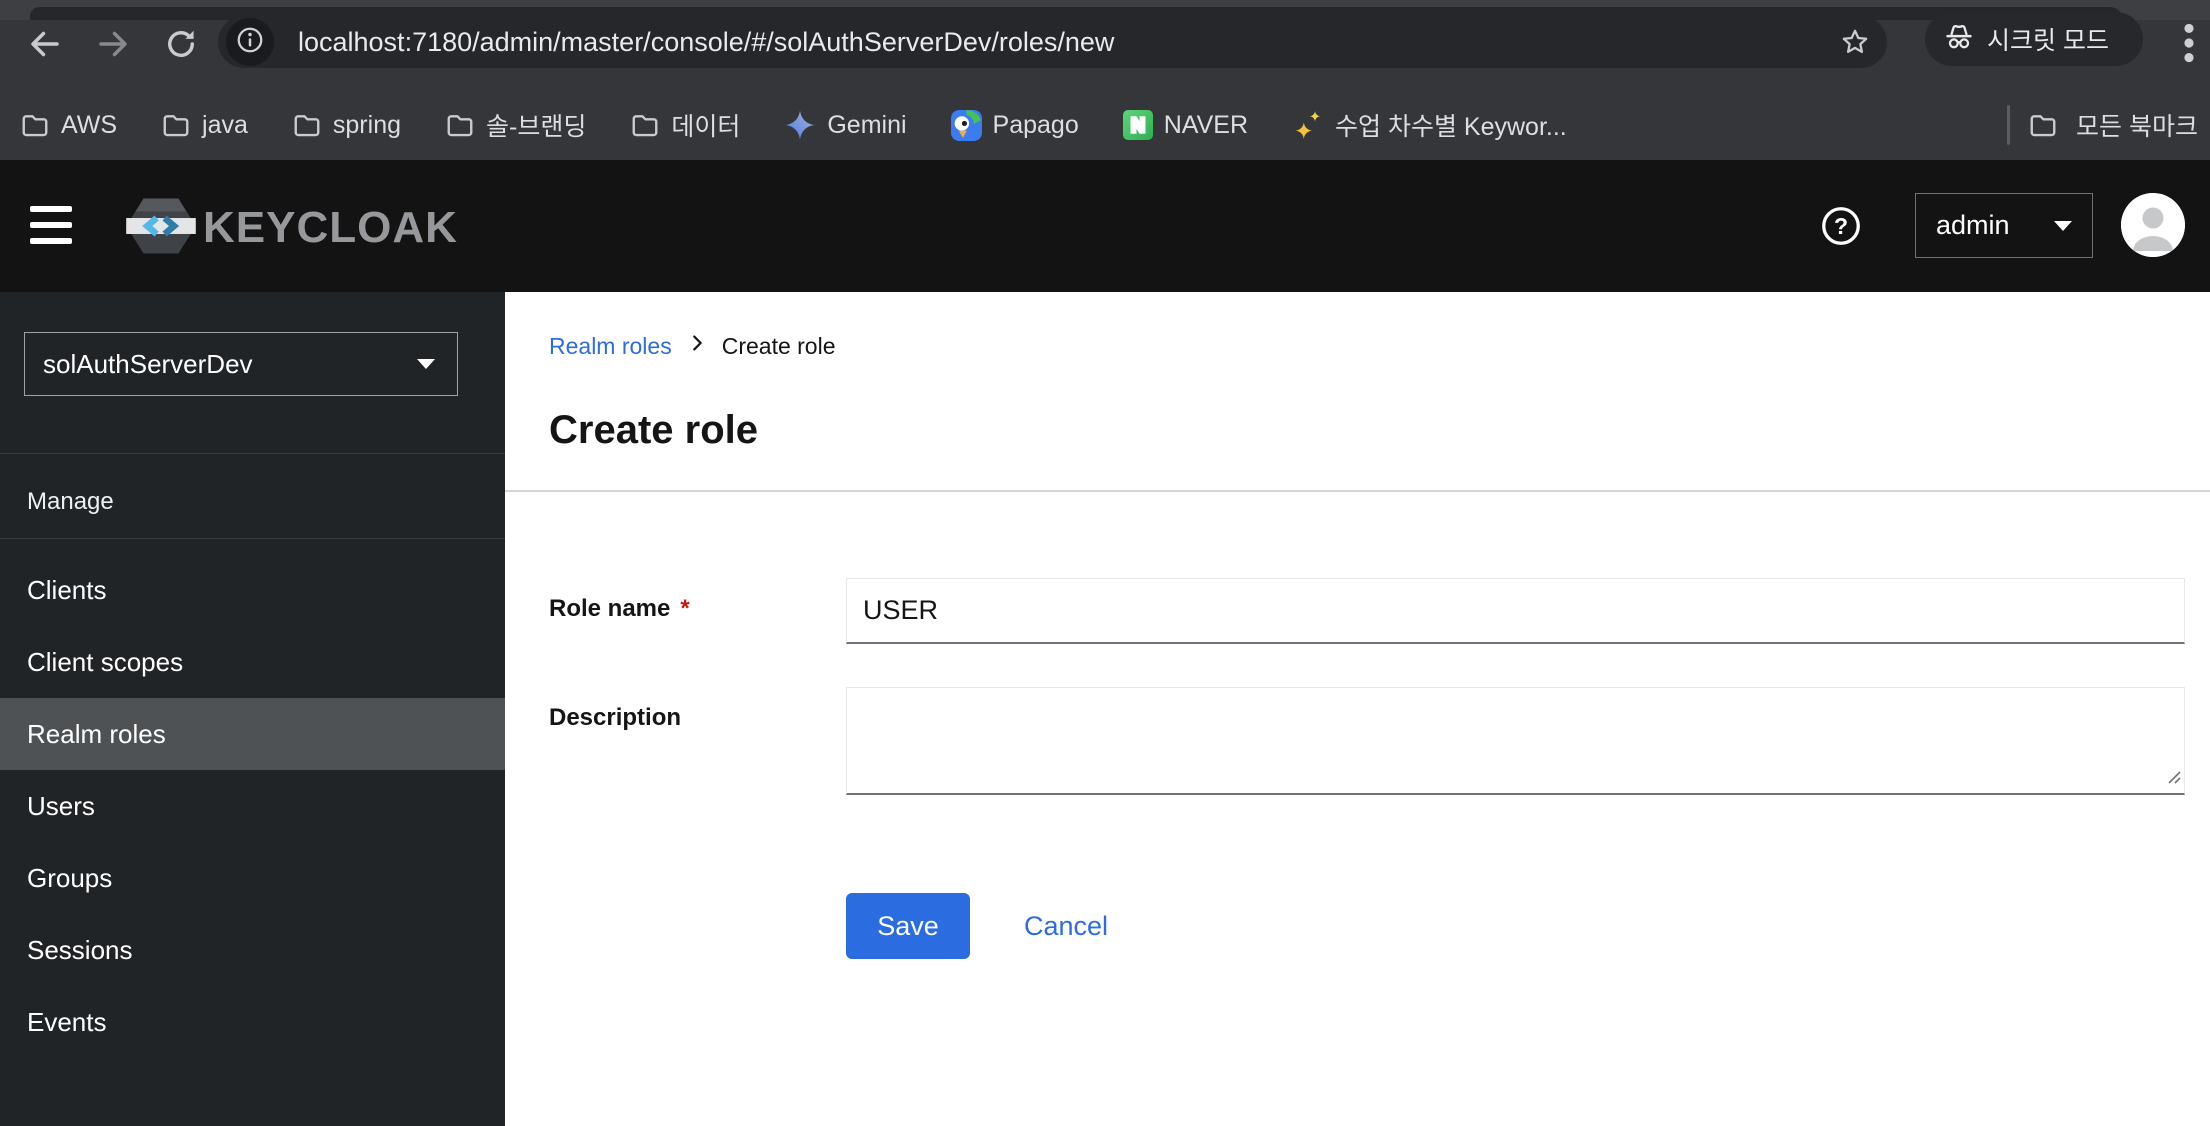 This screenshot has width=2210, height=1126. I want to click on bookmark-item: spring, so click(346, 125).